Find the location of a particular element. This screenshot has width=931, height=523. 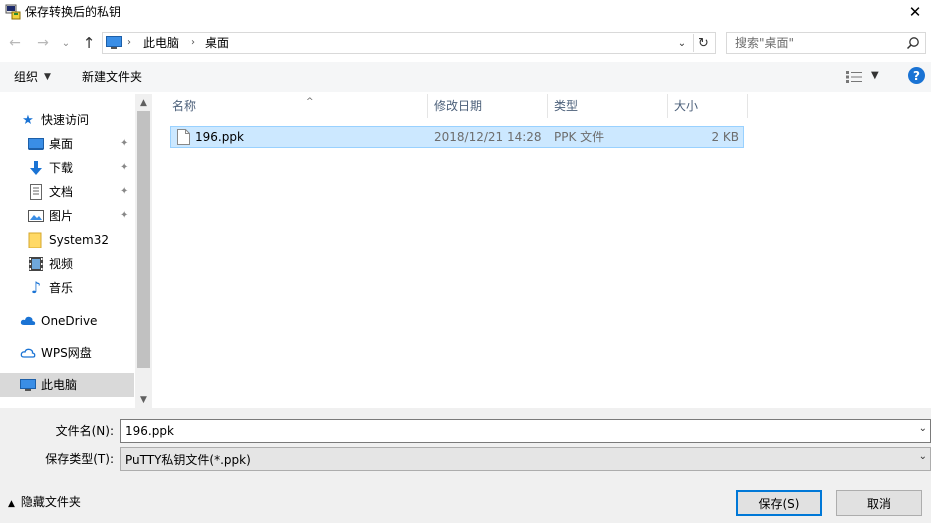

up-button: ↑ is located at coordinates (89, 43).